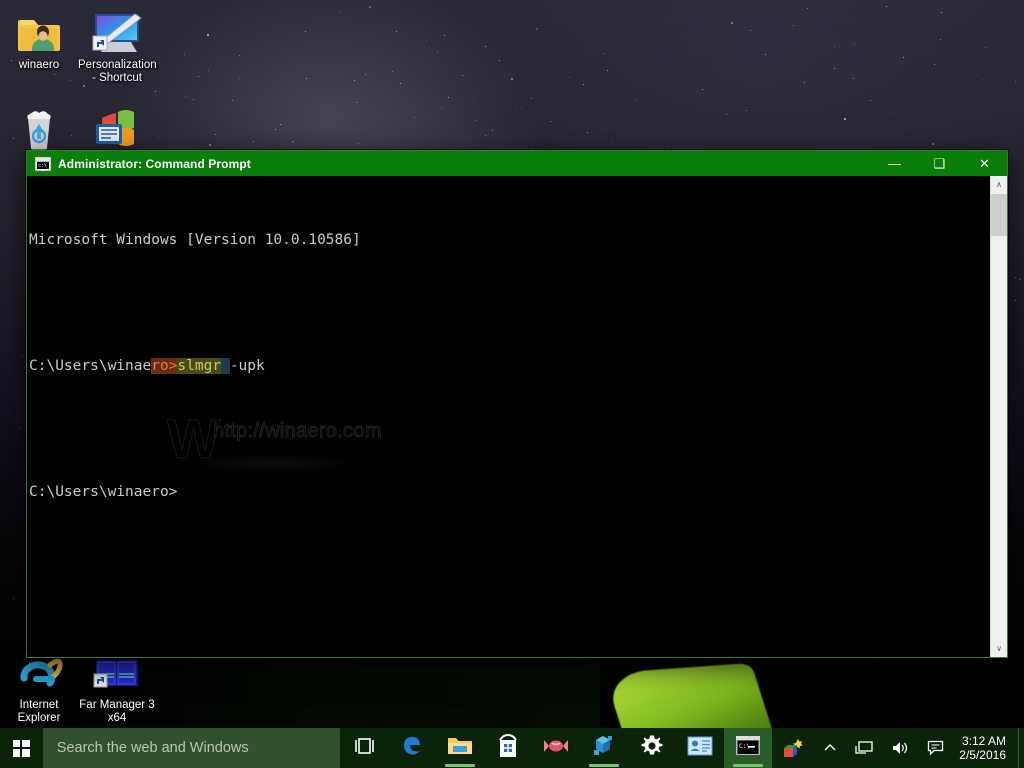 This screenshot has height=768, width=1024. Describe the element at coordinates (793, 748) in the screenshot. I see `tray-icon-cube` at that location.